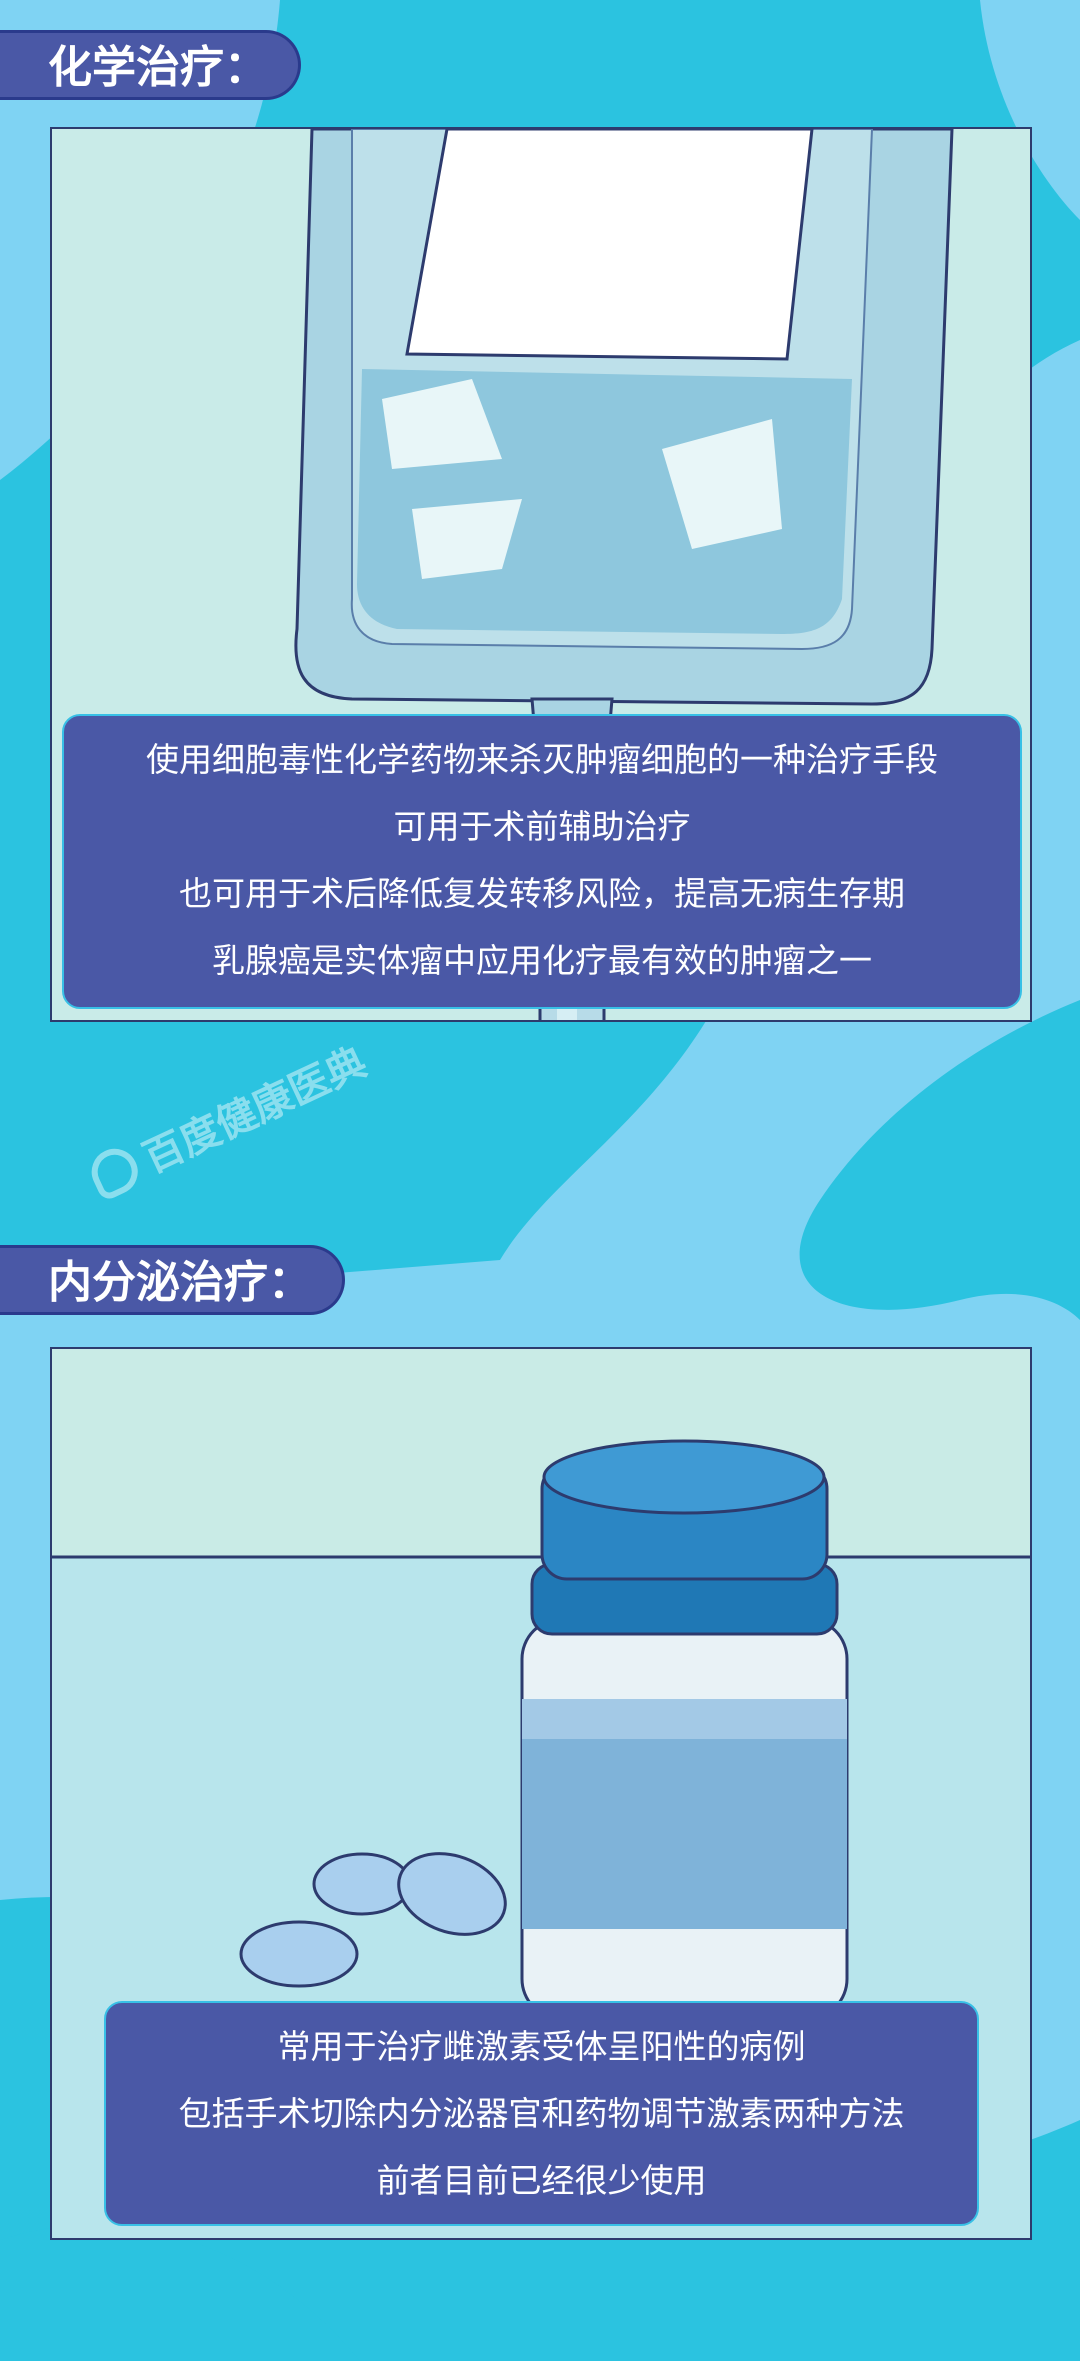 This screenshot has height=2361, width=1080. I want to click on caption-line: 乳腺癌是实体瘤中应用化疗最有效的肿瘤之一, so click(542, 960).